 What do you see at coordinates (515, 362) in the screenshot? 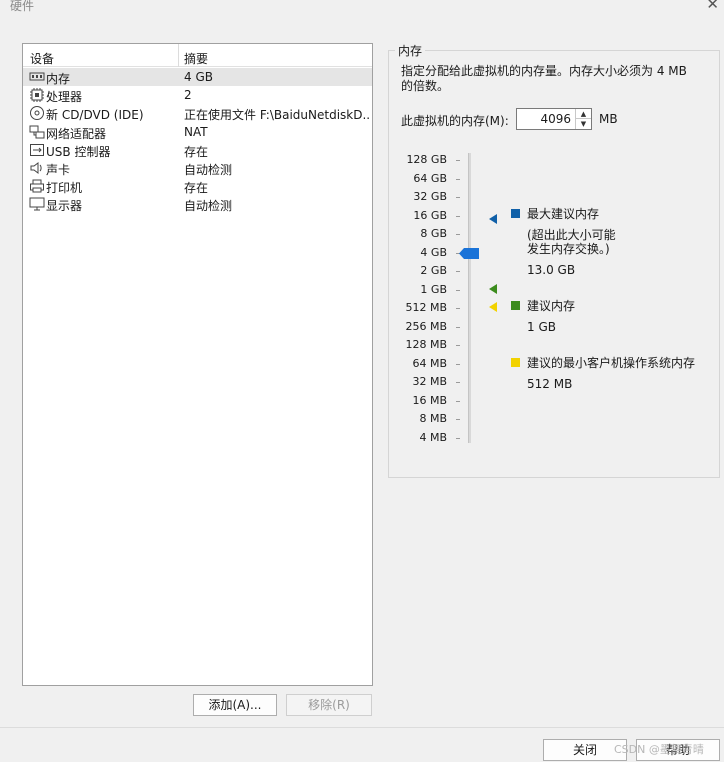
I see `minimum-legend-swatch-icon` at bounding box center [515, 362].